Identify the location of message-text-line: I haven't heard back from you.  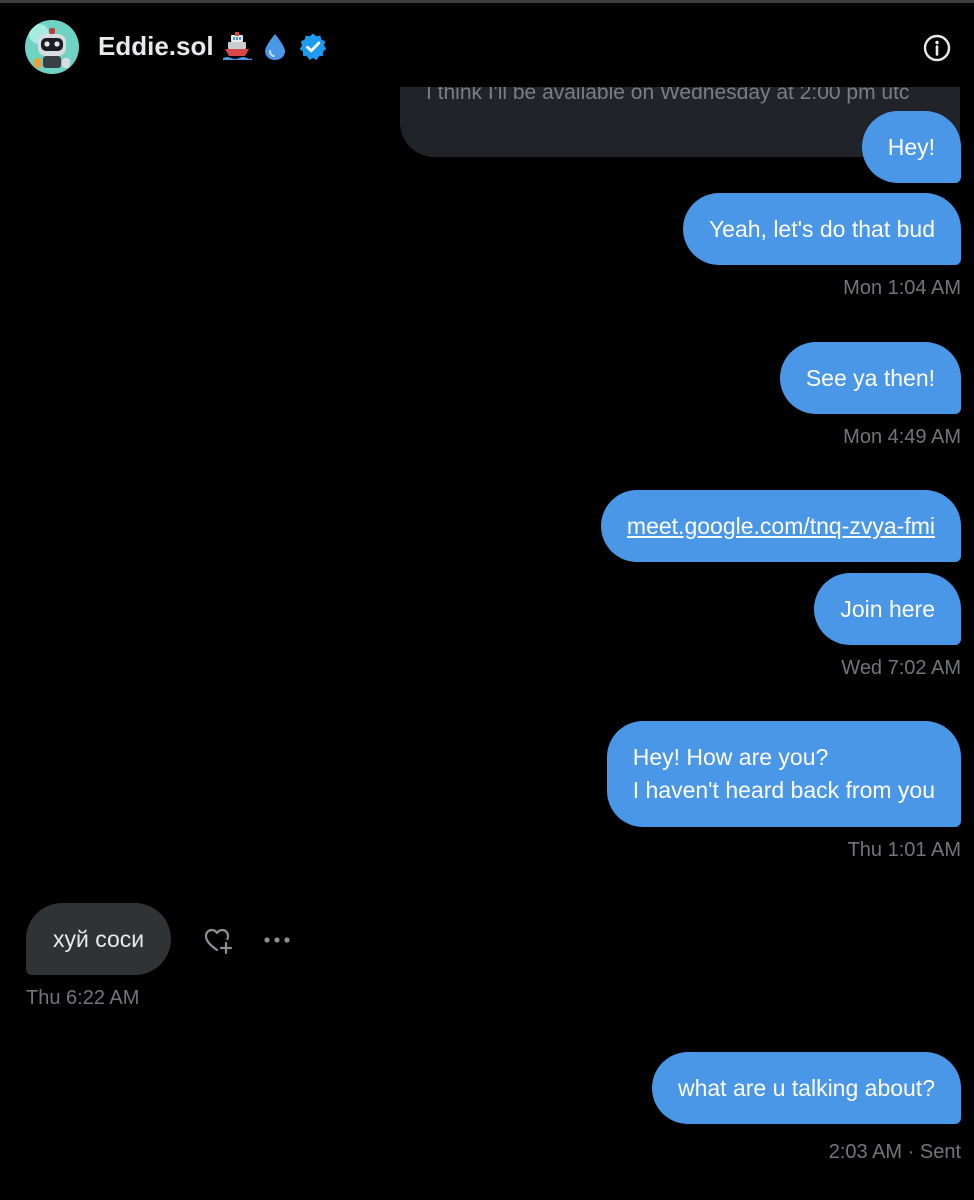
(783, 790).